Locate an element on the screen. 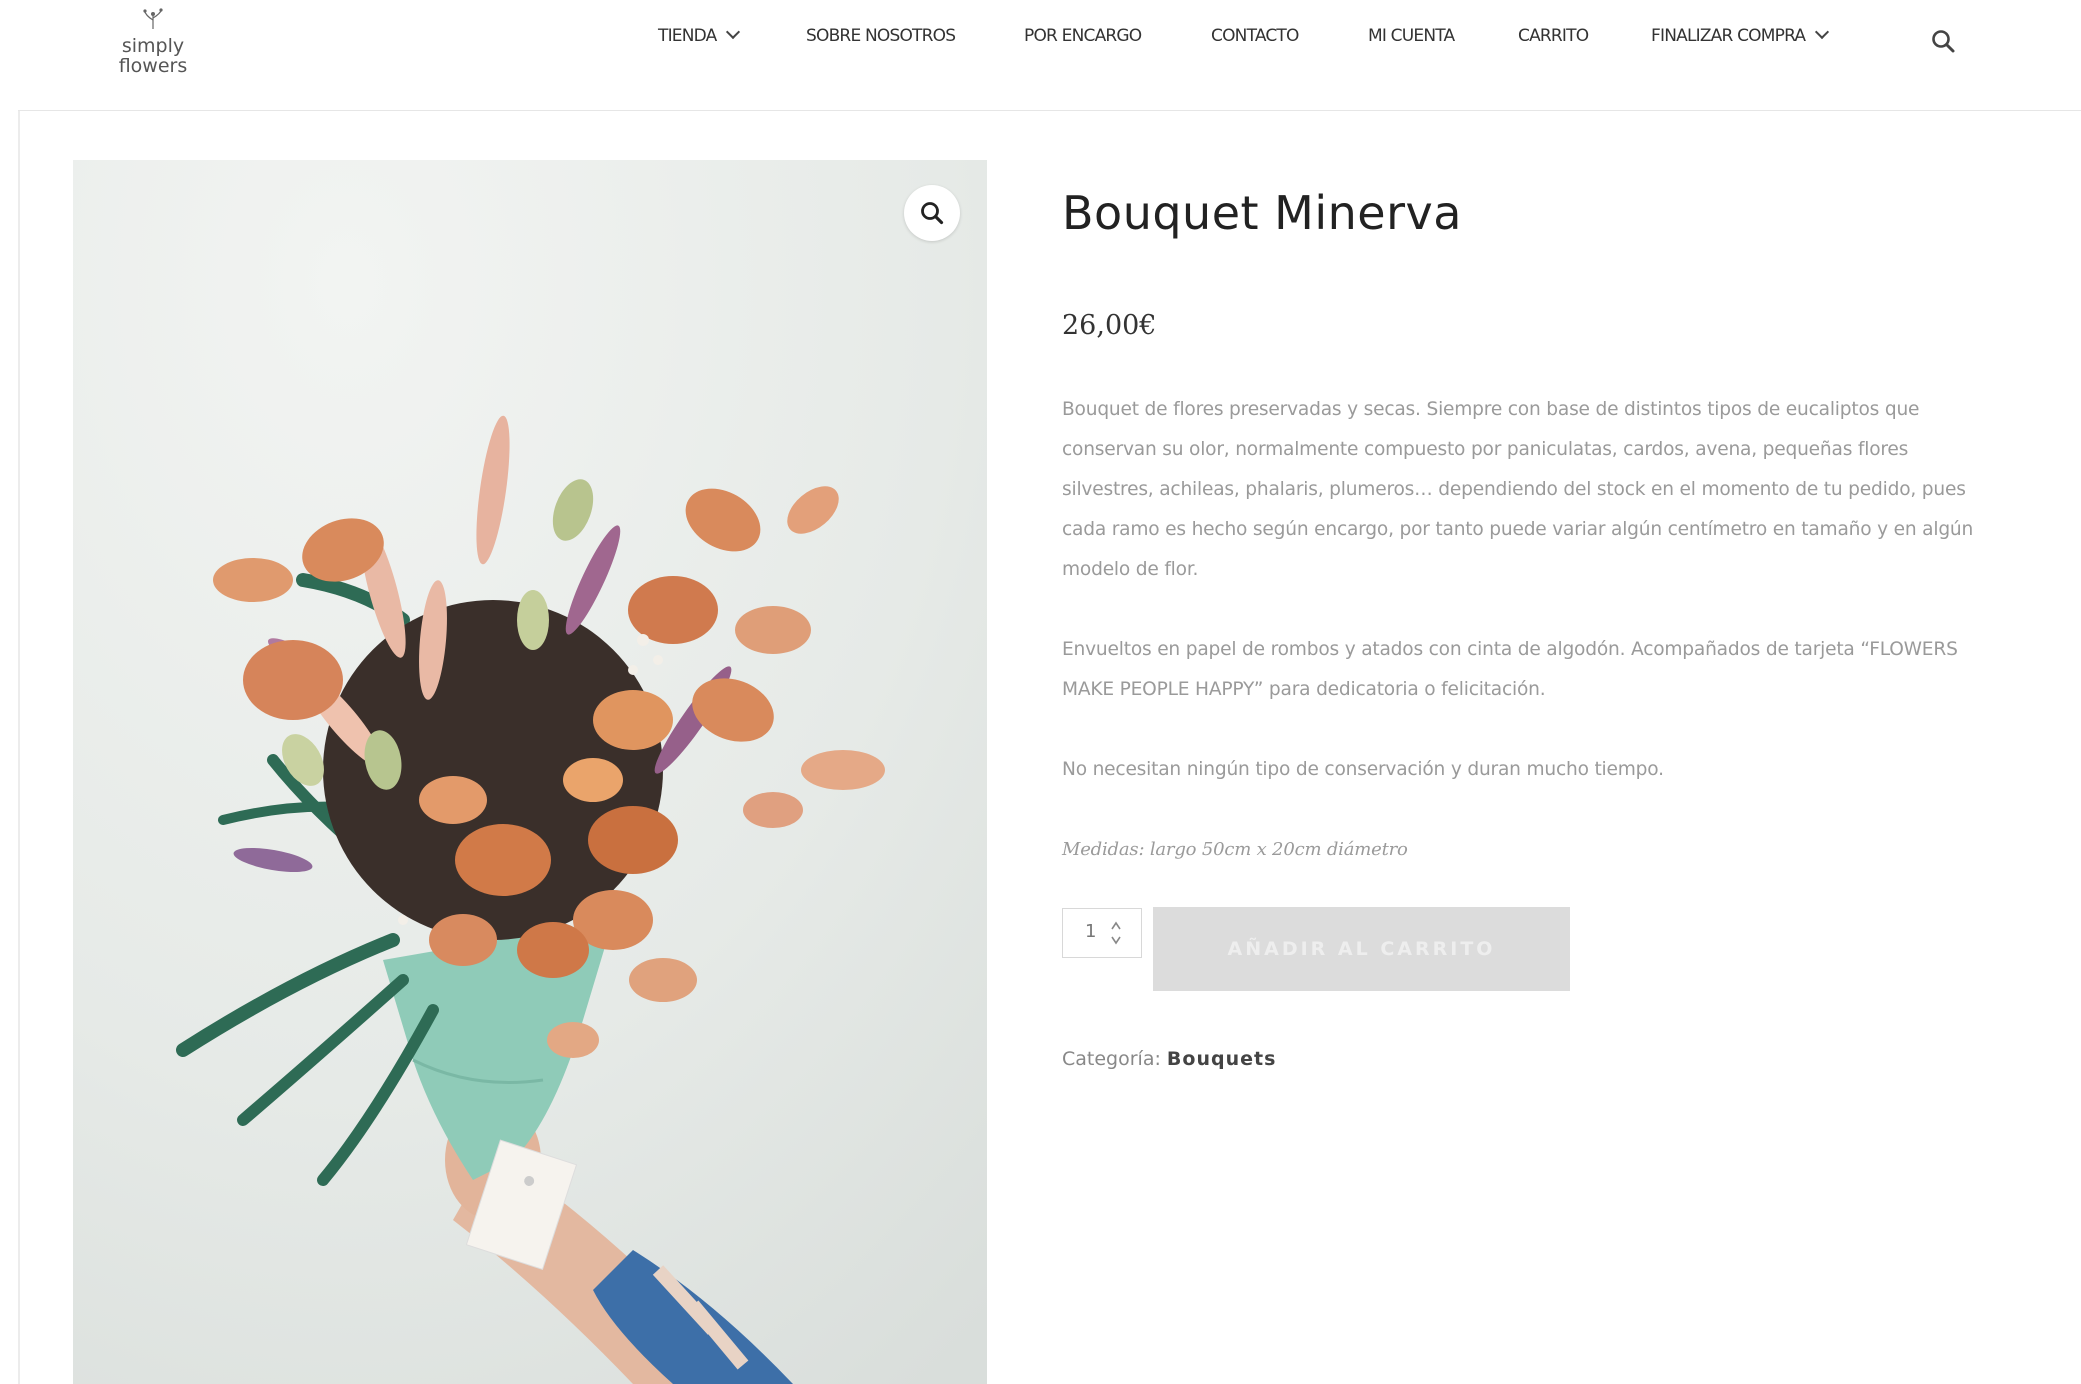  nav-item-por-encargo: POR ENCARGO is located at coordinates (1083, 36).